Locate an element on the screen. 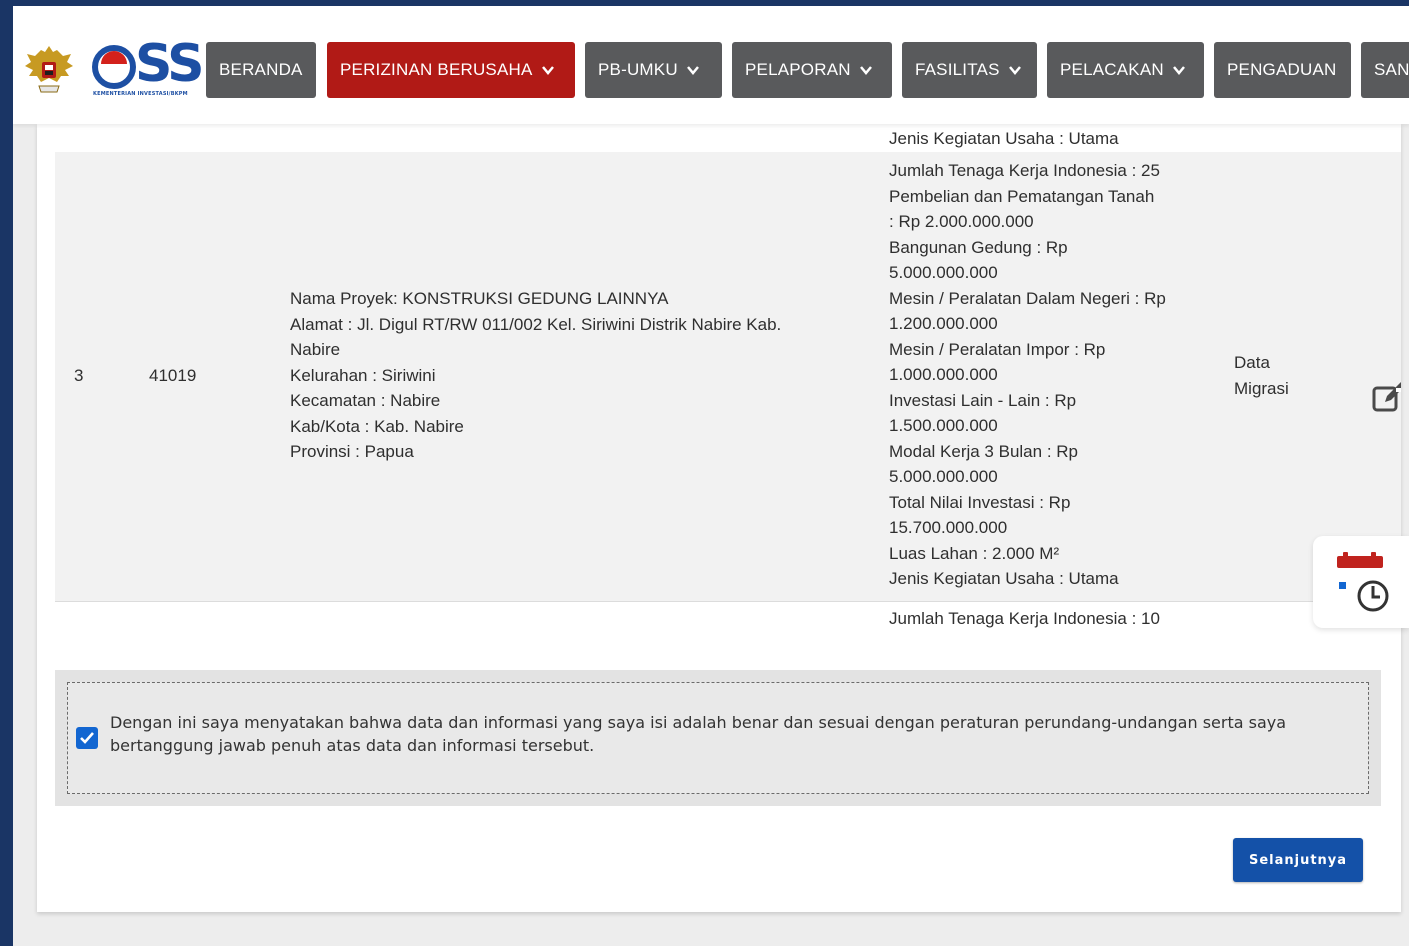 The height and width of the screenshot is (946, 1409). investment-line: 1.200.000.000 is located at coordinates (943, 323).